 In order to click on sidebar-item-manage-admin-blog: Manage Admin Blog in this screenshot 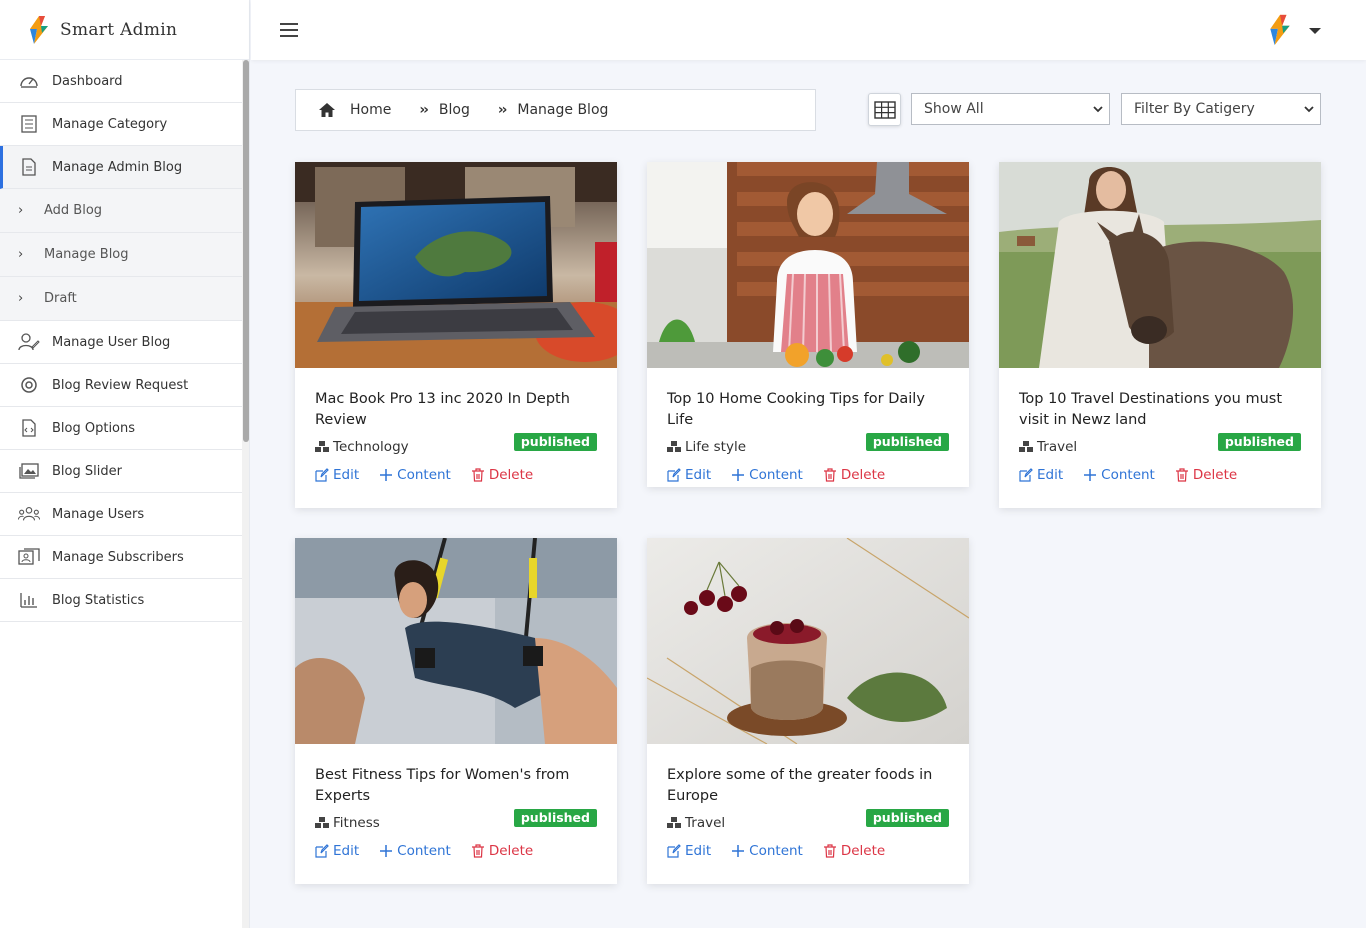, I will do `click(121, 167)`.